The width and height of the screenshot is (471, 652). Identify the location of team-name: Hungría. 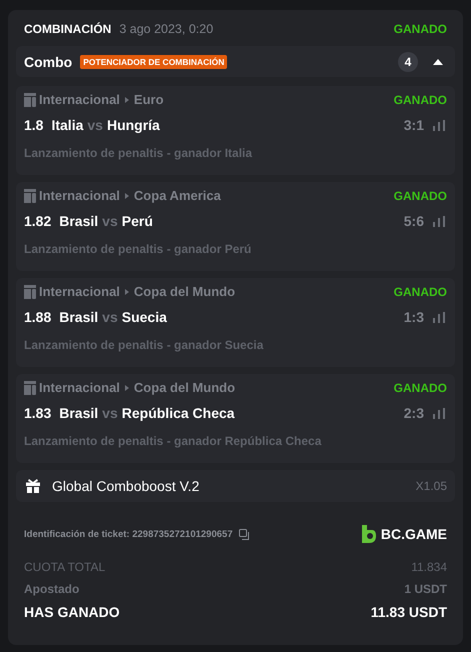
(133, 125).